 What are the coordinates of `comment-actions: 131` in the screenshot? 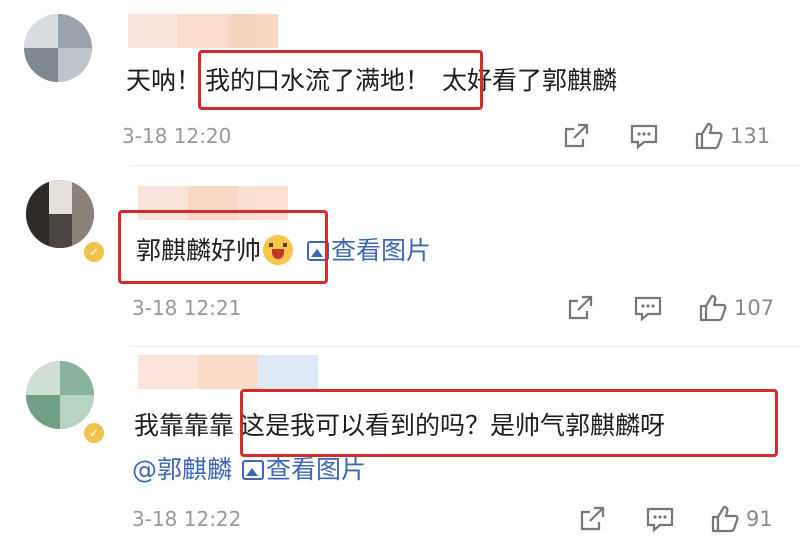 It's located at (665, 136).